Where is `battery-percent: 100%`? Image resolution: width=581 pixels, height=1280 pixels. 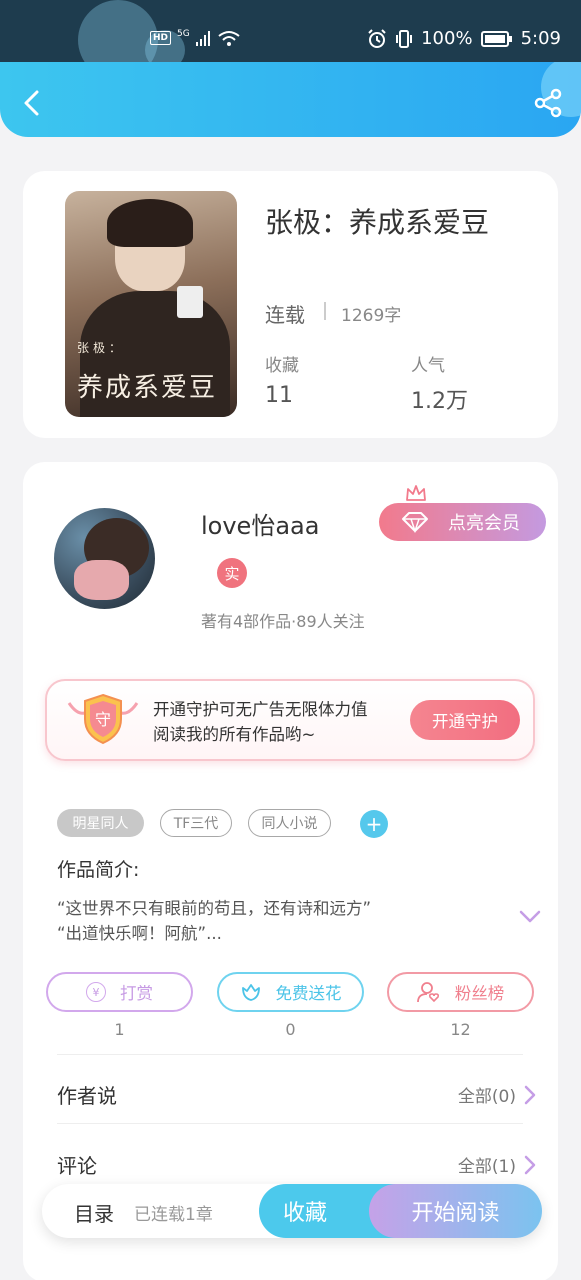 battery-percent: 100% is located at coordinates (447, 38).